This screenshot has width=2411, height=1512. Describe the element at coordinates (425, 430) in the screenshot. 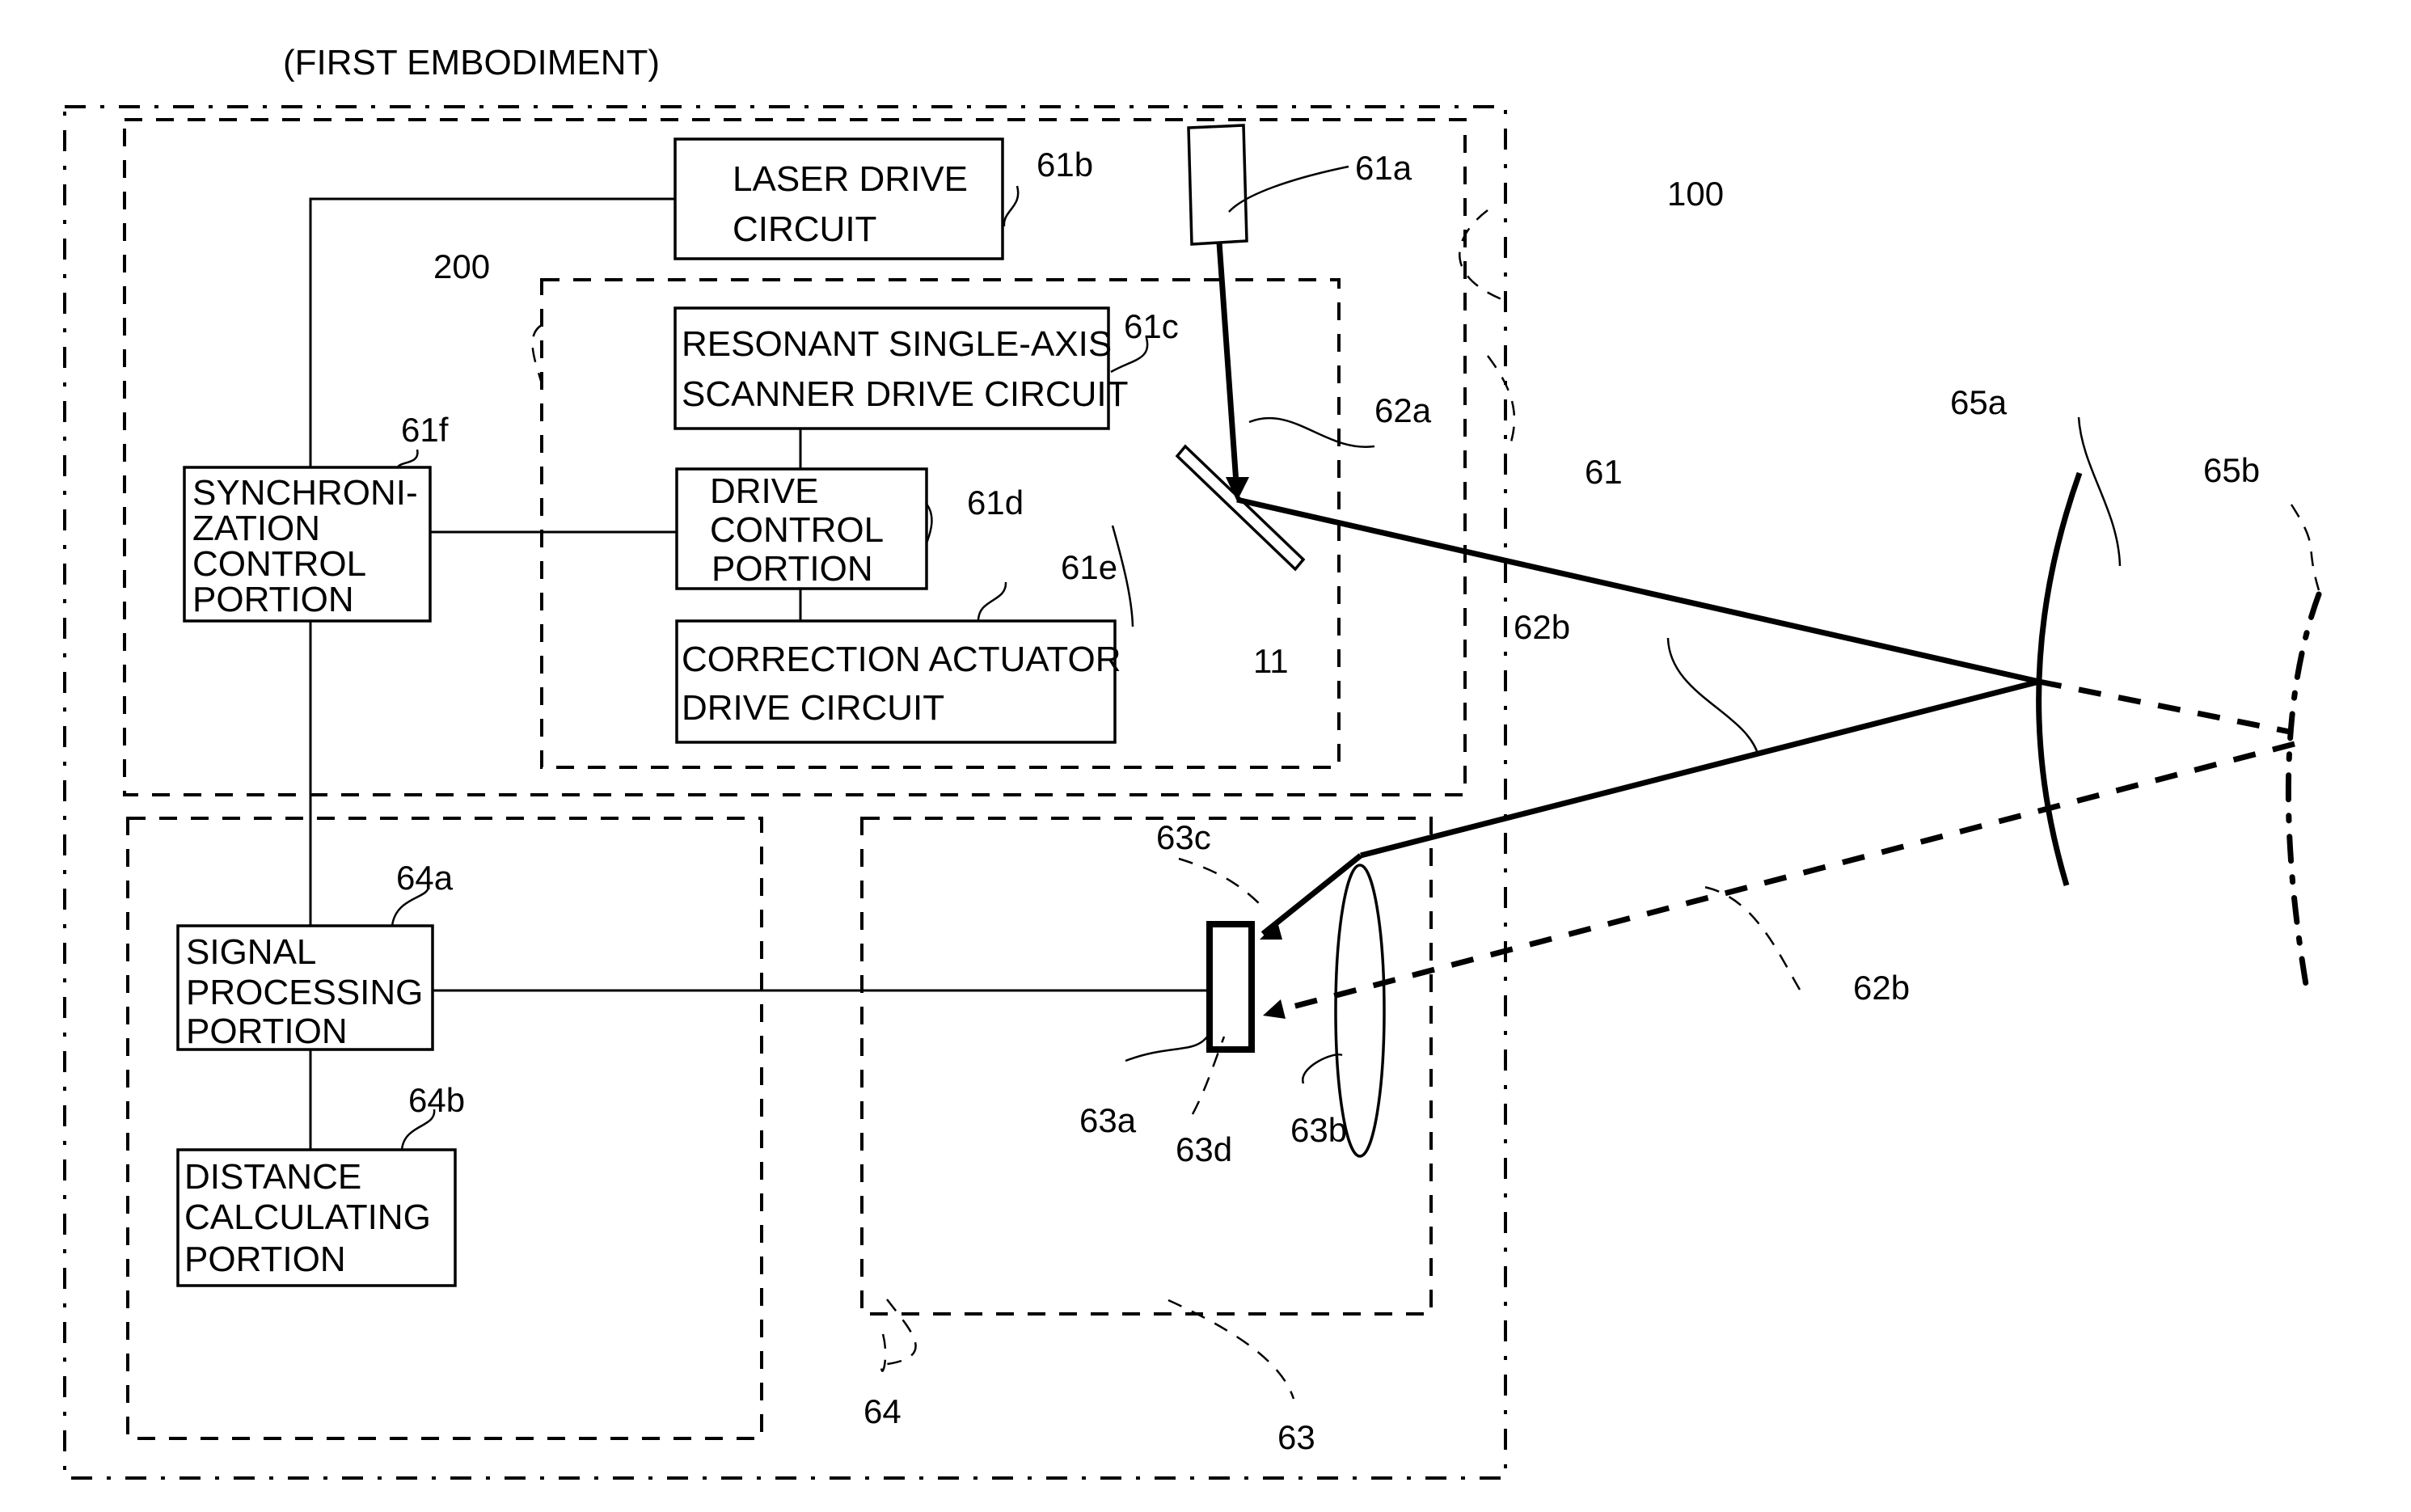

I see `ref-61f: 61f` at that location.